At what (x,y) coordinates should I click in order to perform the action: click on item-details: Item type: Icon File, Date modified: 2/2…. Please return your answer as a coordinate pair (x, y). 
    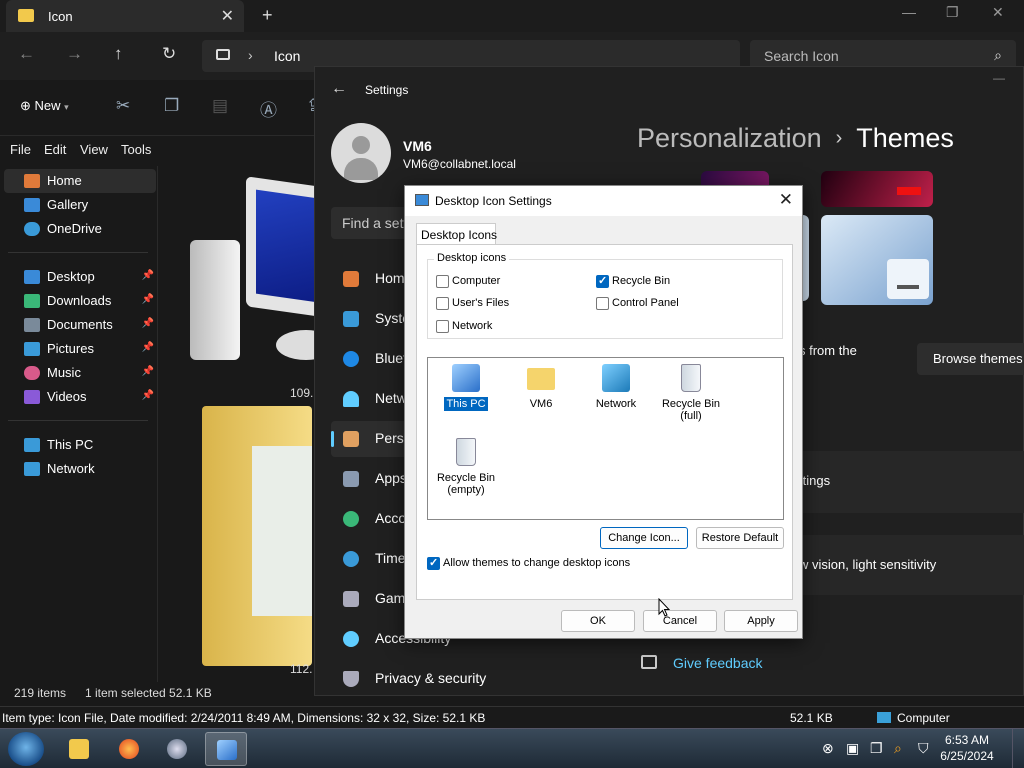
    Looking at the image, I should click on (244, 718).